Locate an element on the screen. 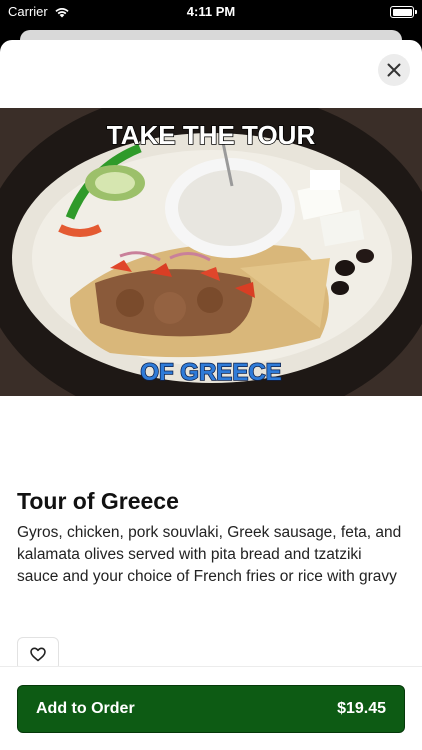  add-to-order-button: Add to Order $19.45 is located at coordinates (211, 709).